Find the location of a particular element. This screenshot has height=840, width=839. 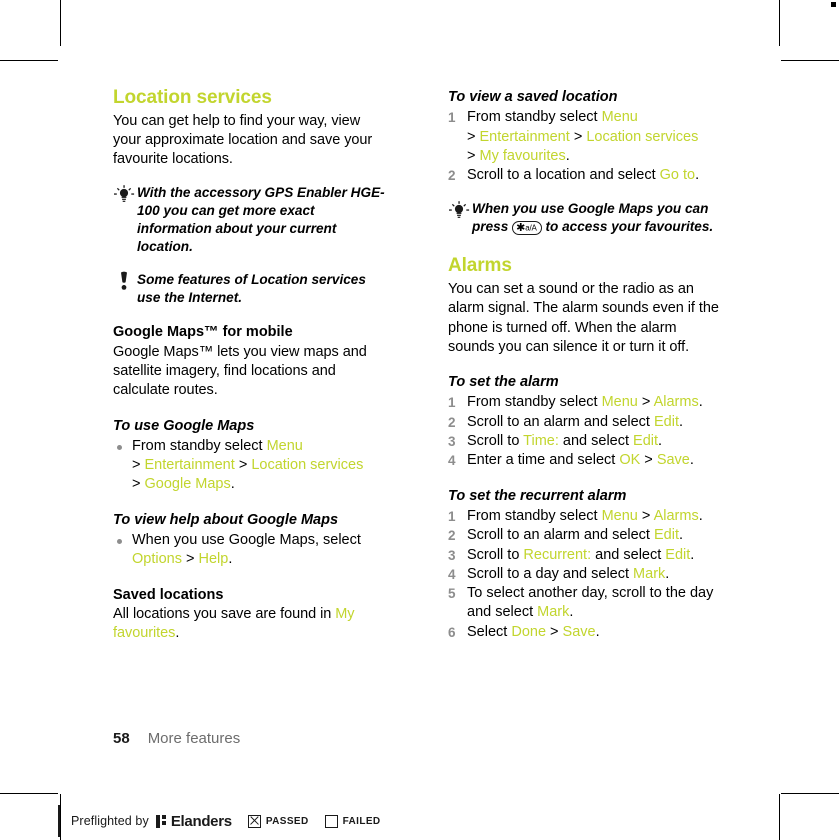

checkbox-unchecked-icon is located at coordinates (331, 821).